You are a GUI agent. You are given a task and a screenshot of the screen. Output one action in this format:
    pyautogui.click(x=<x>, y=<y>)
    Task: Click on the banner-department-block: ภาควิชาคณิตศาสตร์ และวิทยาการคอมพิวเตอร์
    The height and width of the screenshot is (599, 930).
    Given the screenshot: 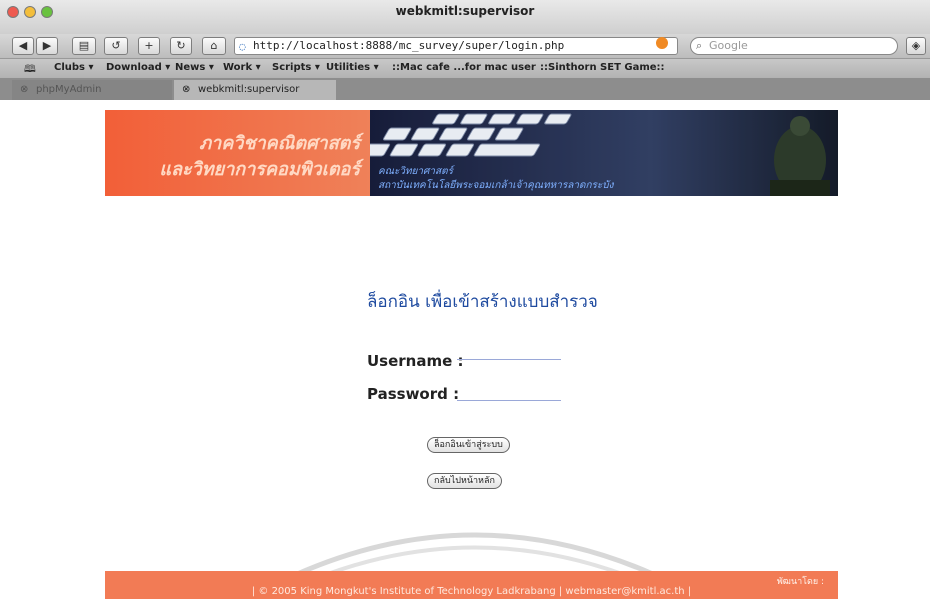 What is the action you would take?
    pyautogui.click(x=237, y=153)
    